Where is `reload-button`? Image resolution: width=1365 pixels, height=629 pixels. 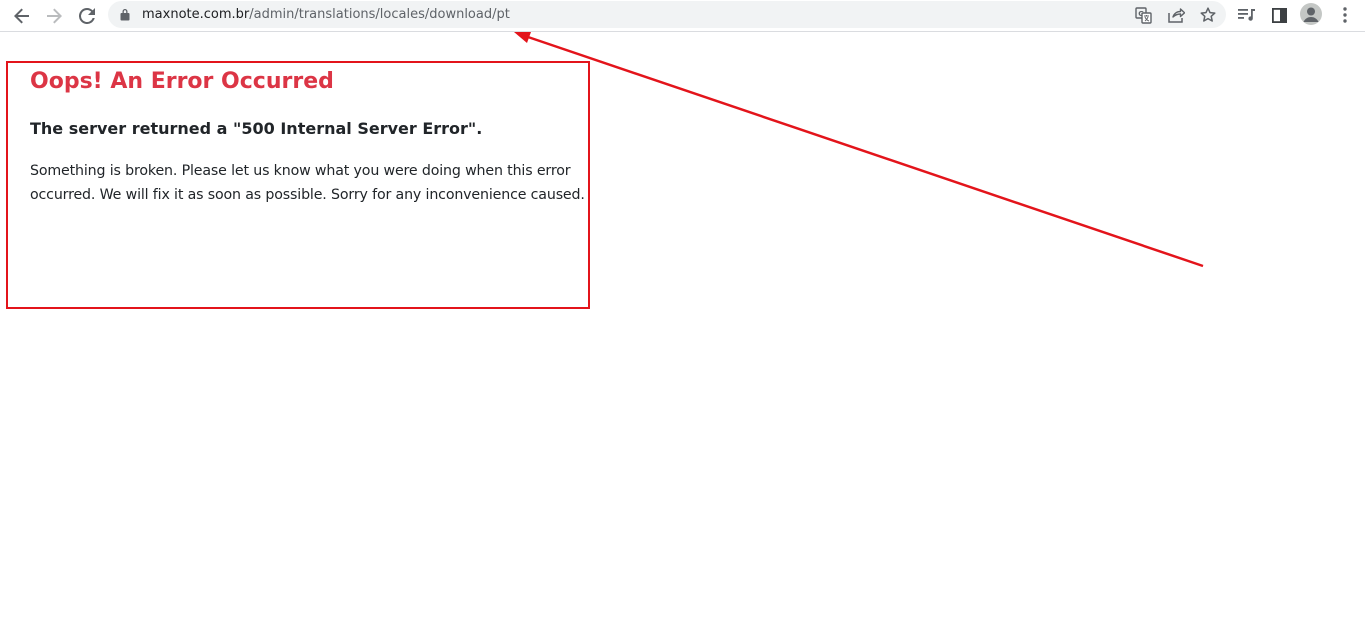 reload-button is located at coordinates (87, 16).